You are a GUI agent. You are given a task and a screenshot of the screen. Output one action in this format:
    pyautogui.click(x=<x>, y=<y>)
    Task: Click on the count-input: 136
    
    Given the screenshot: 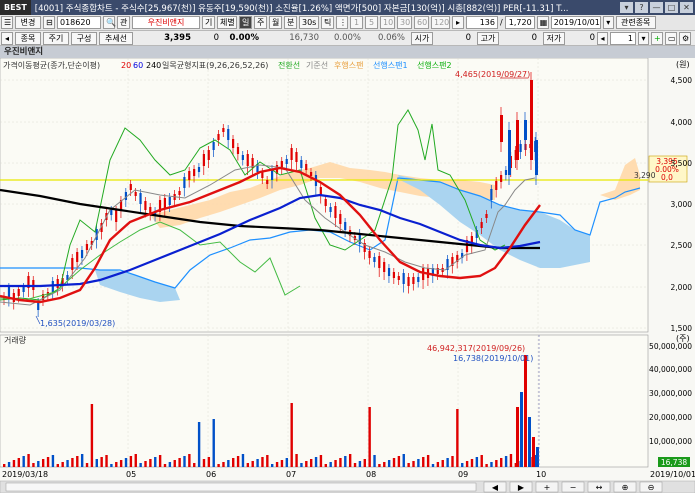 What is the action you would take?
    pyautogui.click(x=482, y=22)
    